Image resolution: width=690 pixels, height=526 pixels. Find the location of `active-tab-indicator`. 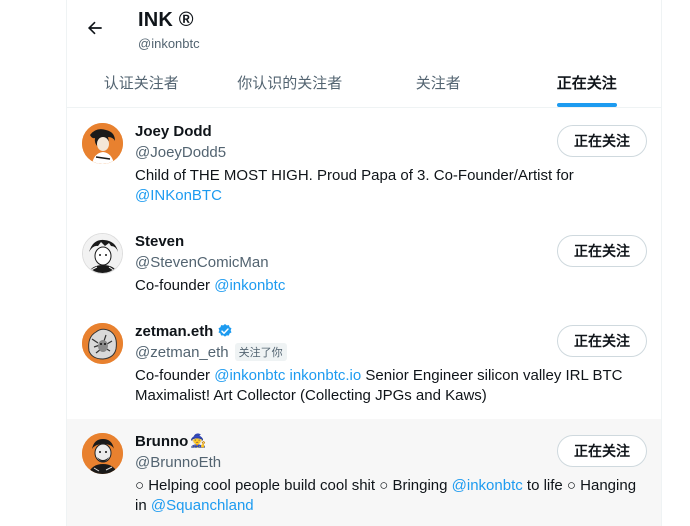

active-tab-indicator is located at coordinates (586, 105).